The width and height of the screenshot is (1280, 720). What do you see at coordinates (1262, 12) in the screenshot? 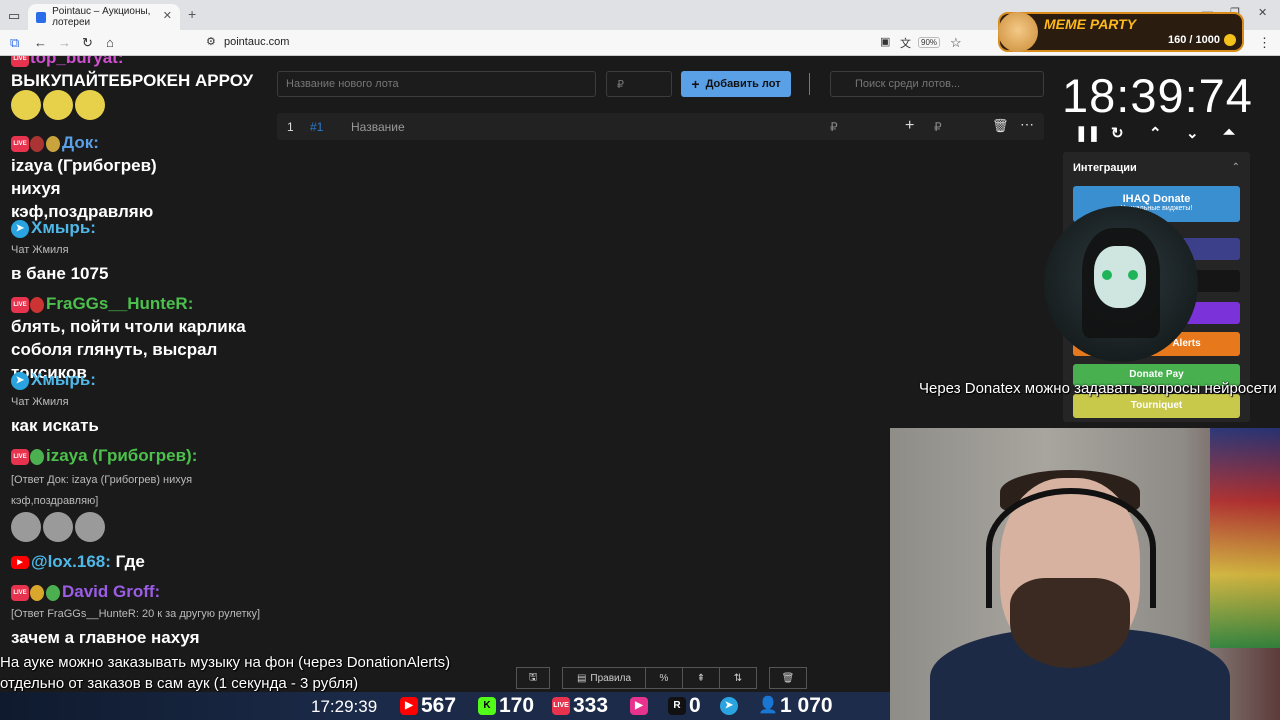
I see `close-window-icon: ✕` at bounding box center [1262, 12].